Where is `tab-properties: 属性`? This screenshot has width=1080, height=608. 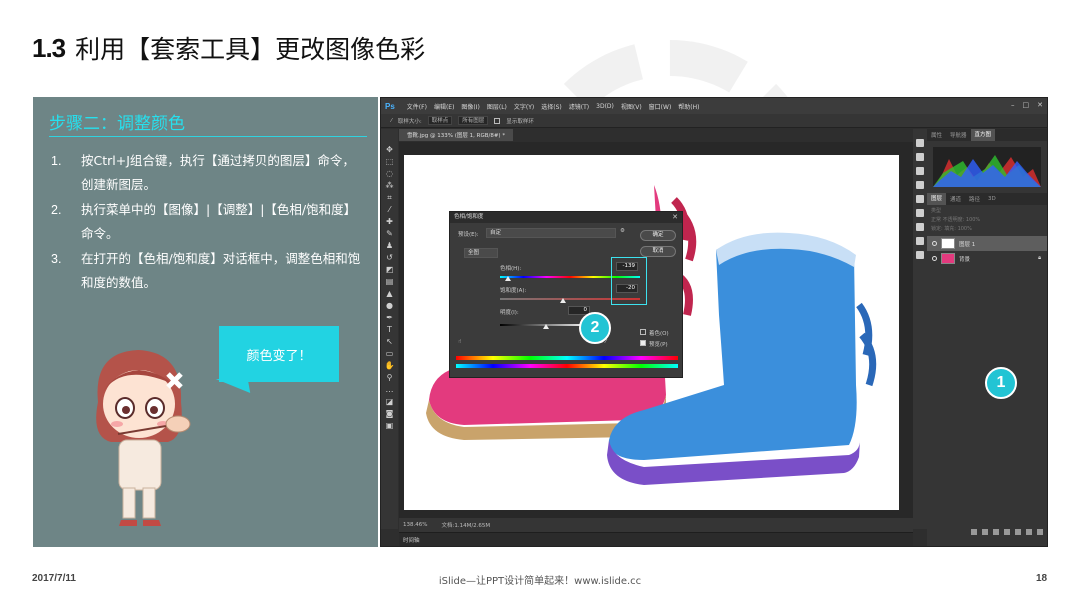
tab-properties: 属性 is located at coordinates (936, 135).